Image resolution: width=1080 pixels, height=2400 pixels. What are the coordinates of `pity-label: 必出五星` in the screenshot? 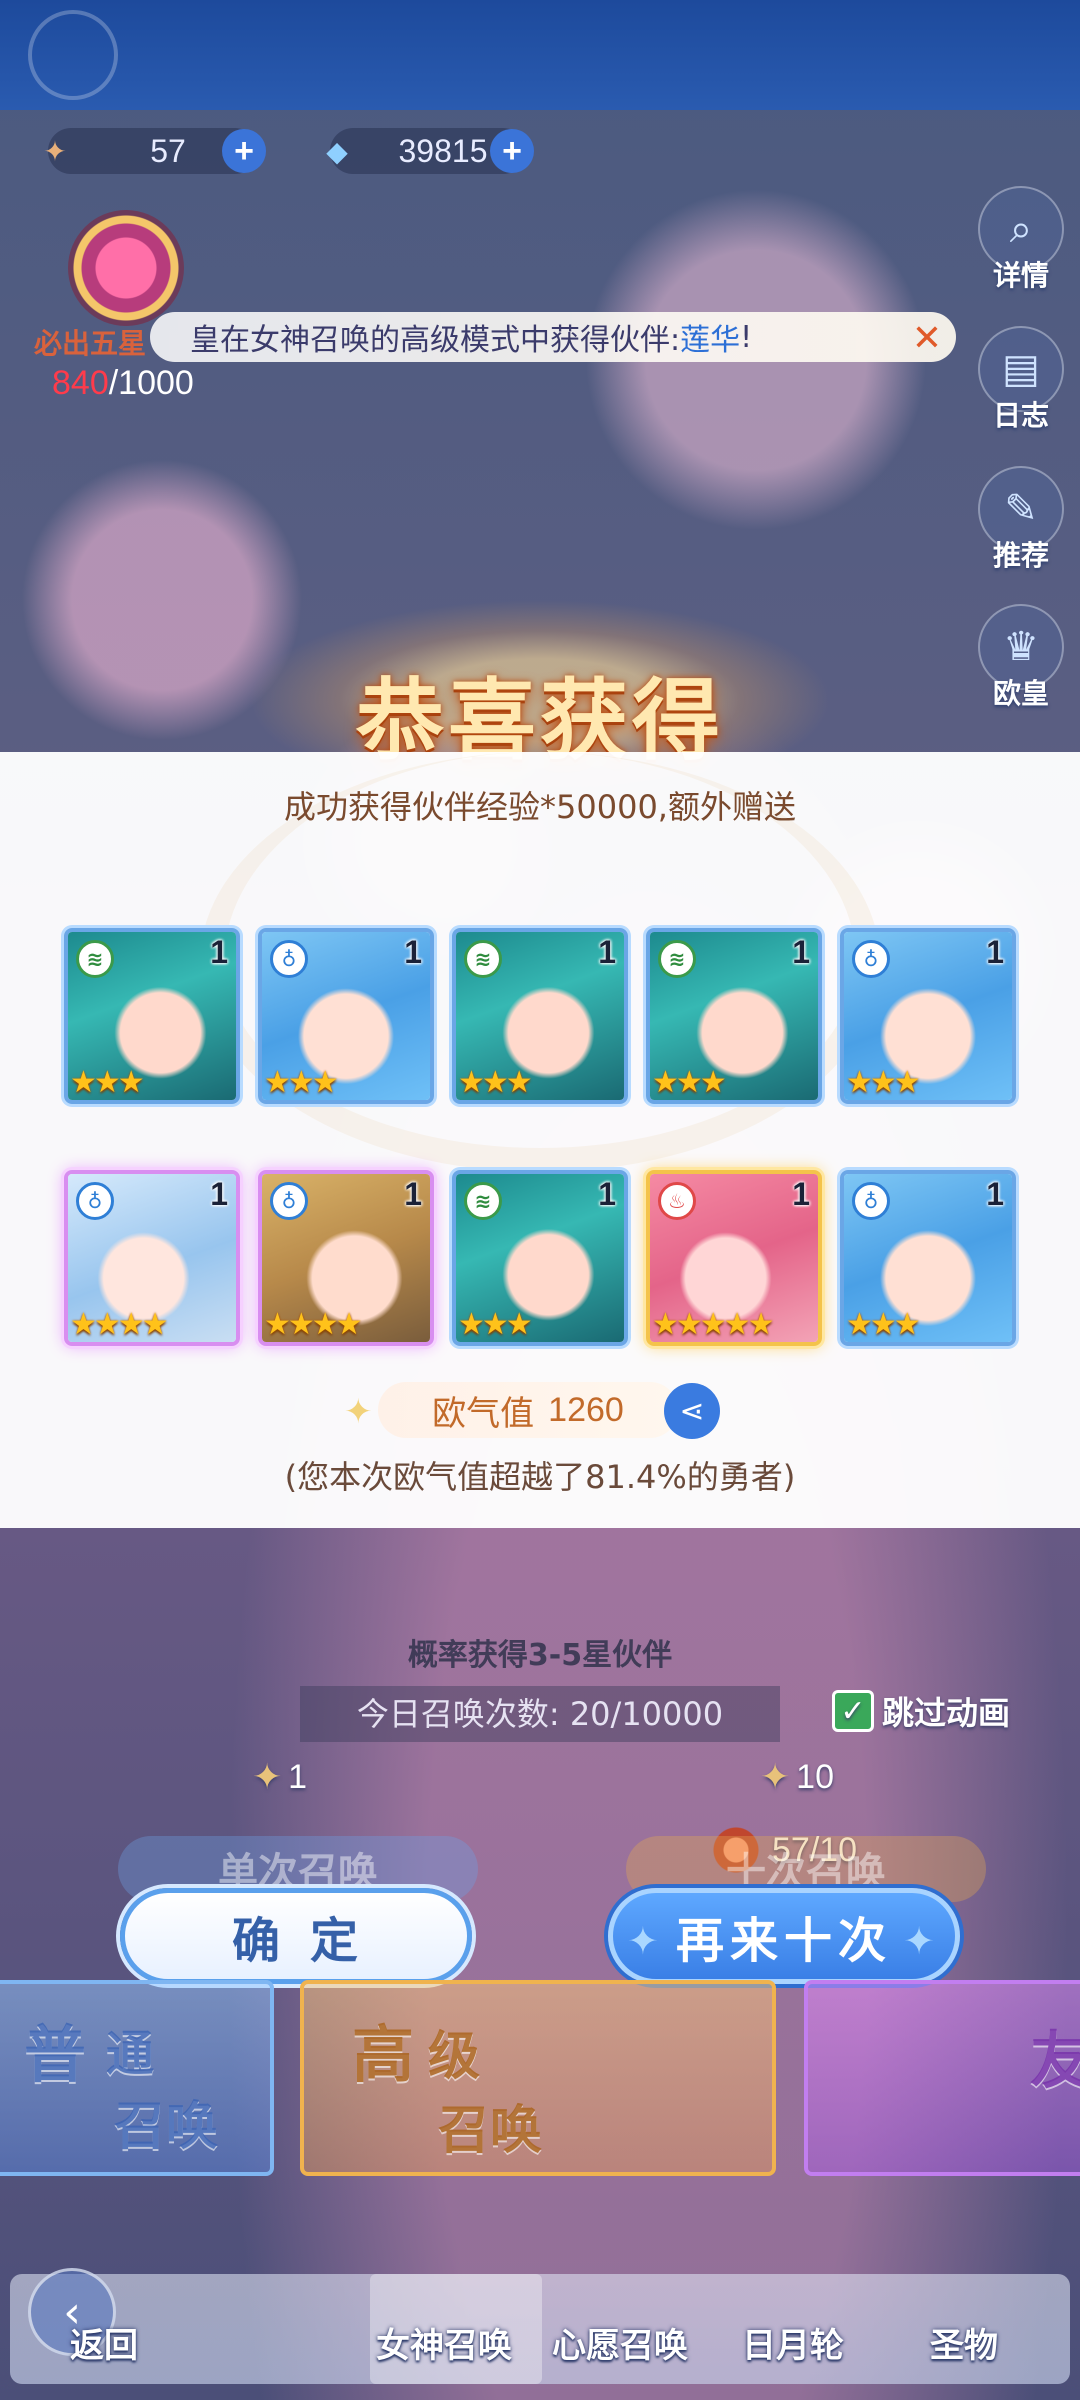 It's located at (90, 343).